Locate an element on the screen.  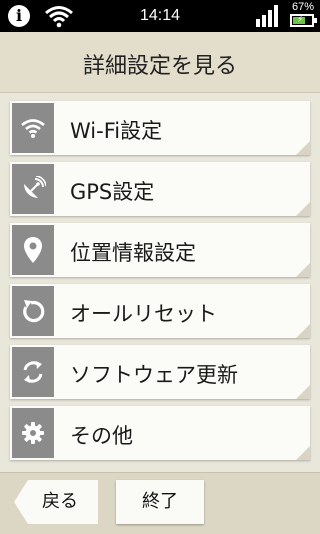
menu-item-all-reset: オールリセット is located at coordinates (160, 311).